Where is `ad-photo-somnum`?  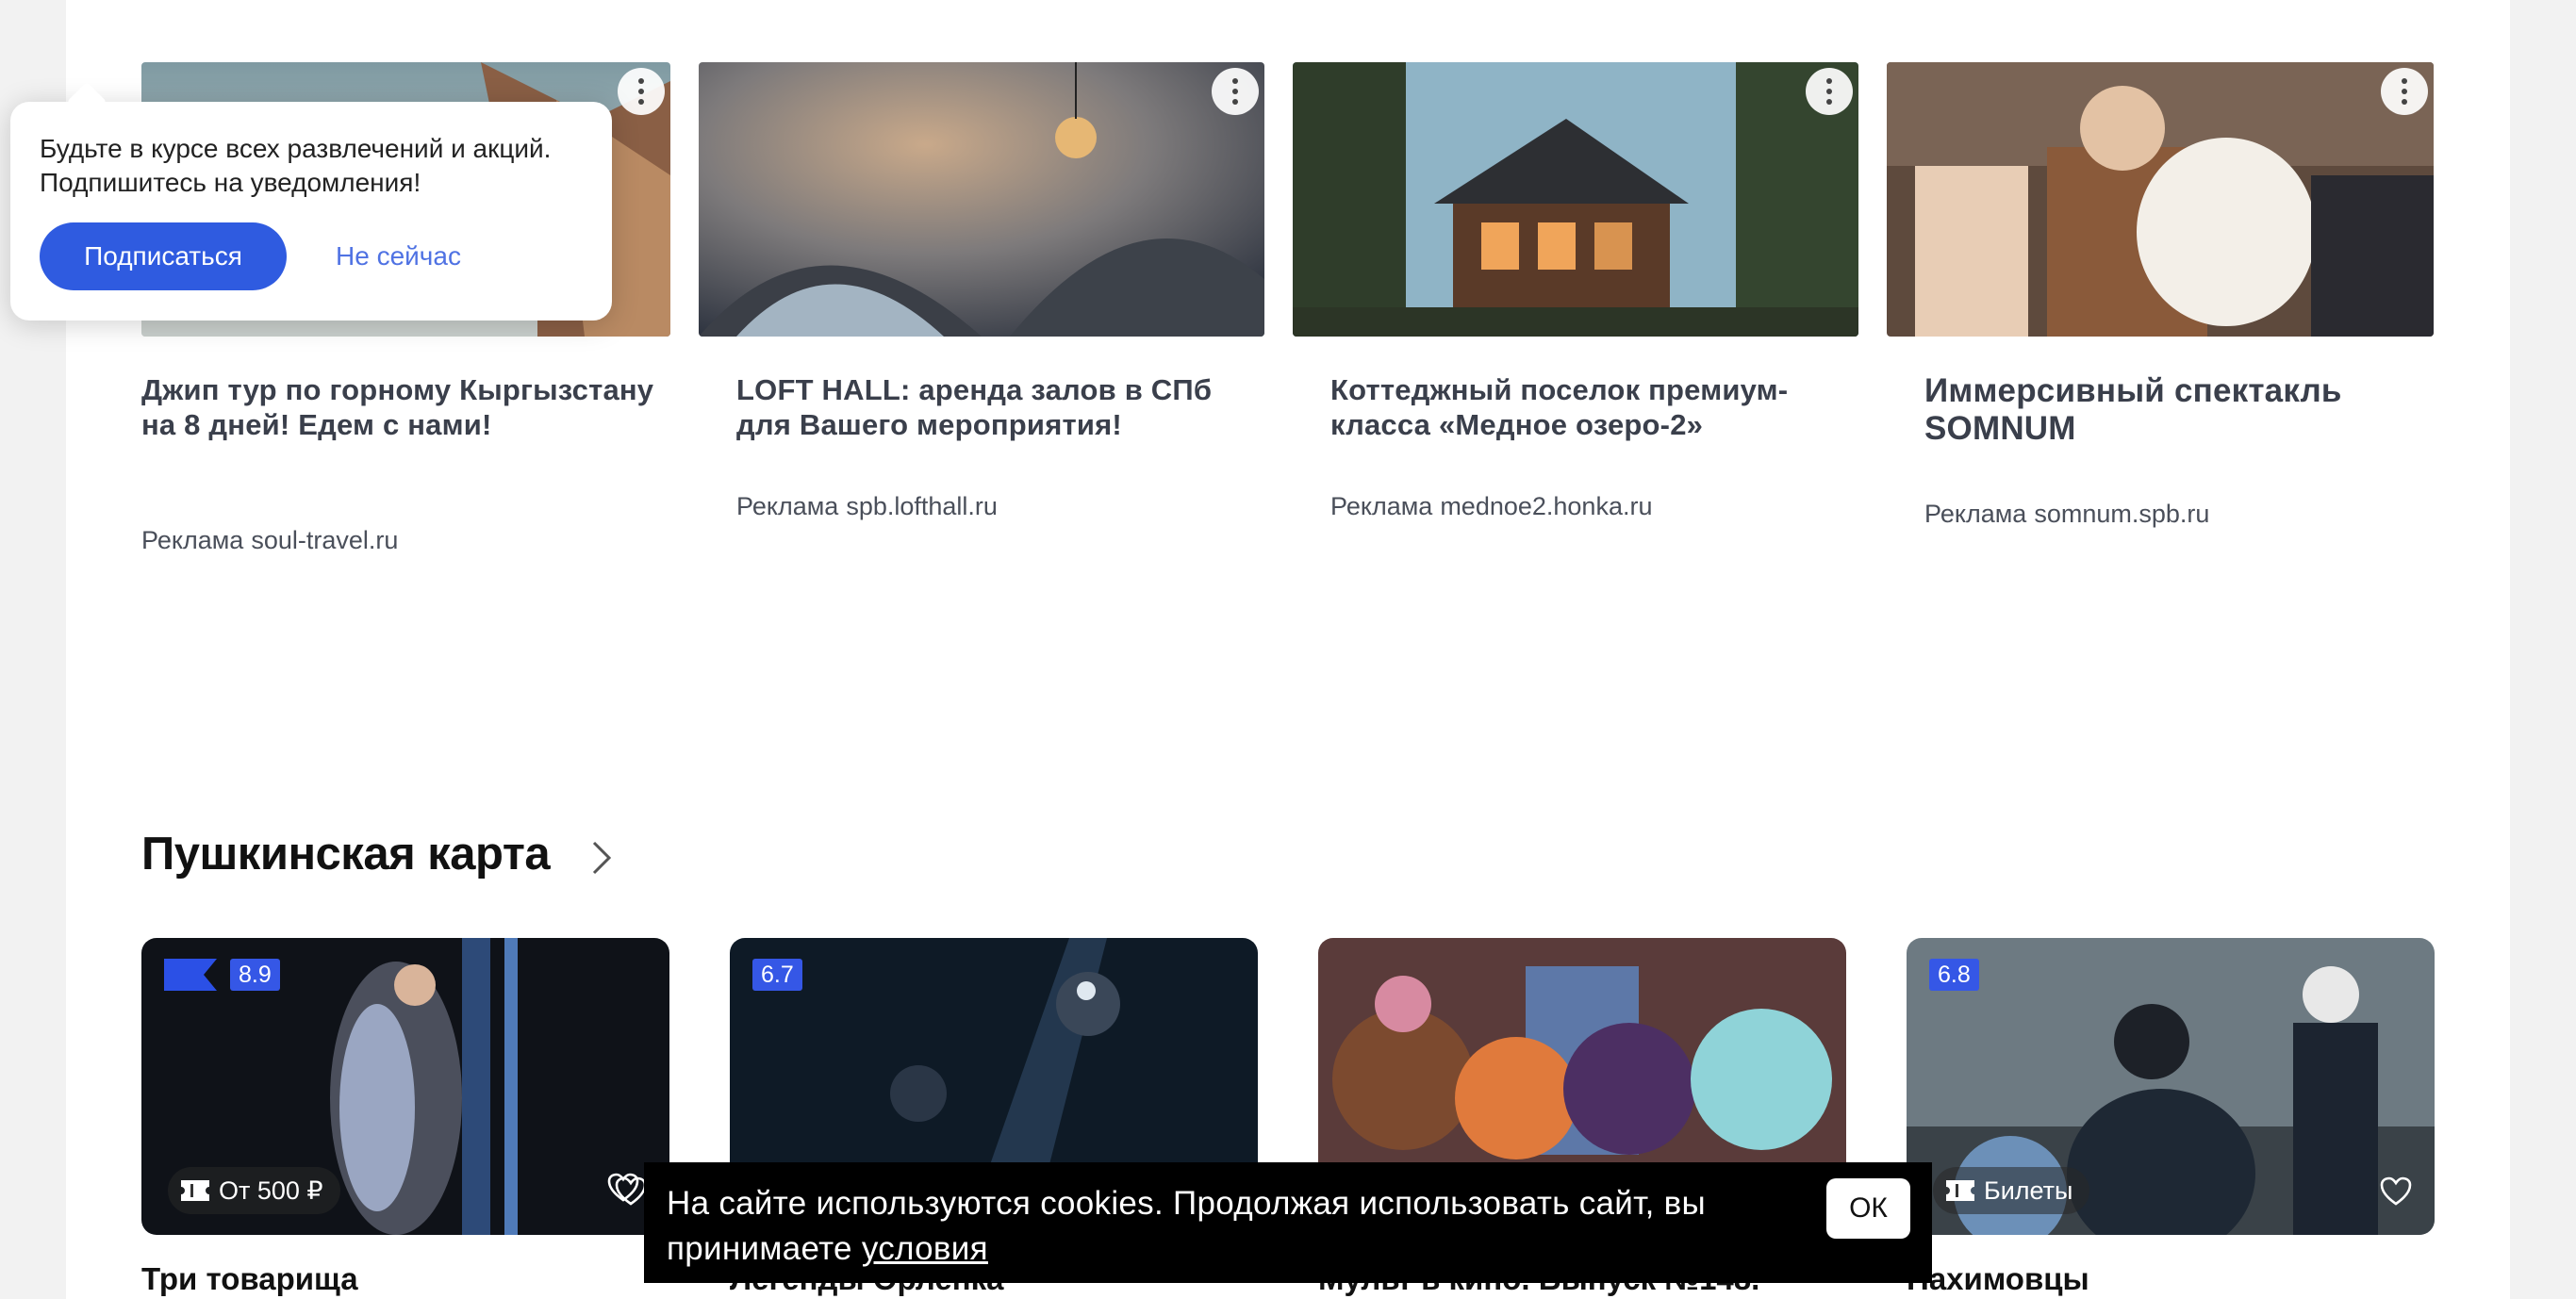 ad-photo-somnum is located at coordinates (2160, 199).